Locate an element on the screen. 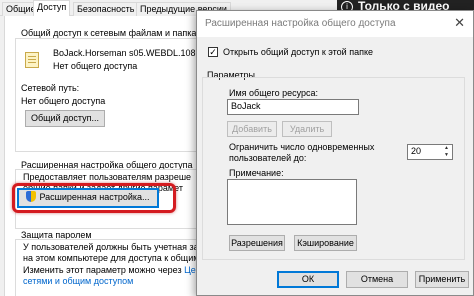  add-button: Добавить is located at coordinates (252, 129).